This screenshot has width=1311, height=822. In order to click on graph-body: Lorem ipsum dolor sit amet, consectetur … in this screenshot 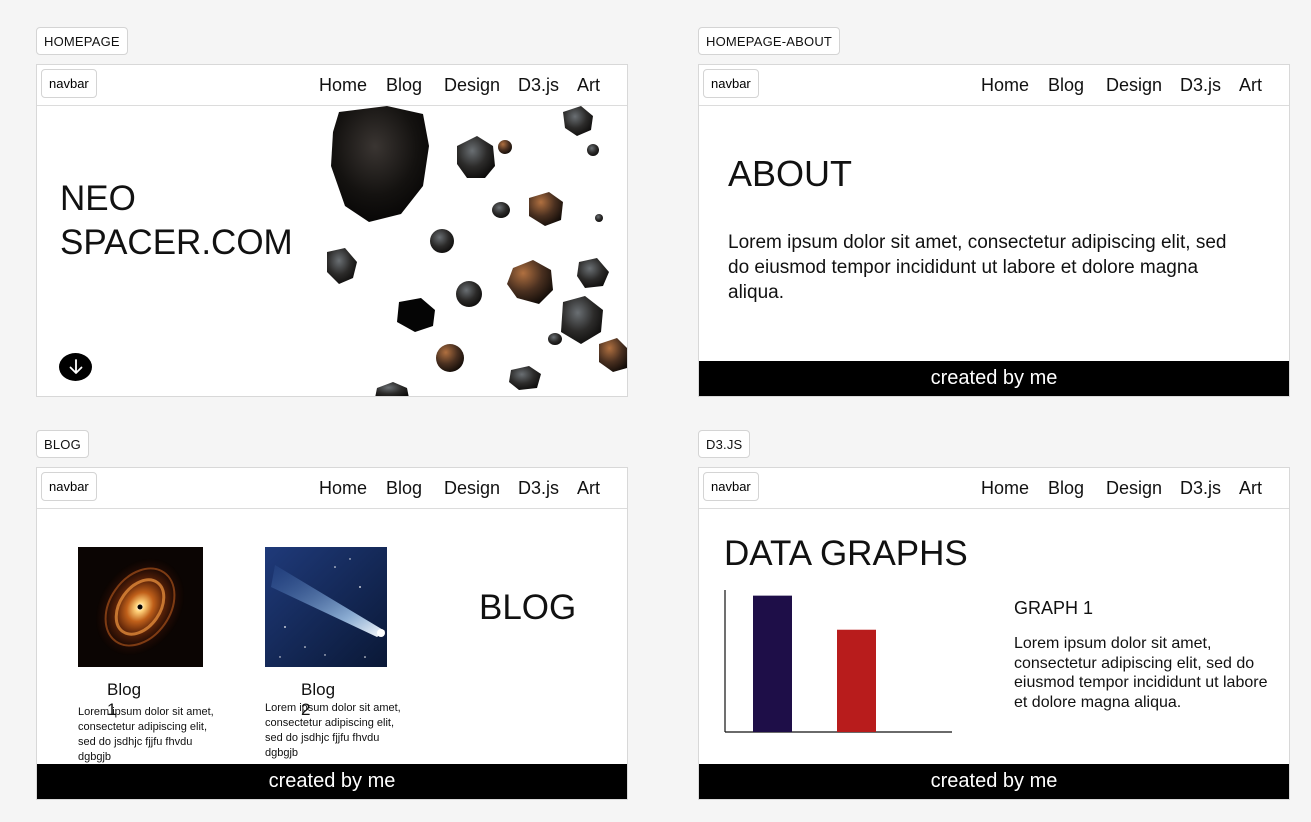, I will do `click(1141, 673)`.